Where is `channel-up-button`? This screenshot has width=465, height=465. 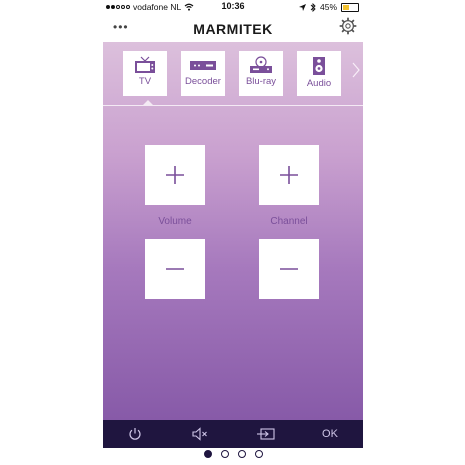 channel-up-button is located at coordinates (289, 175).